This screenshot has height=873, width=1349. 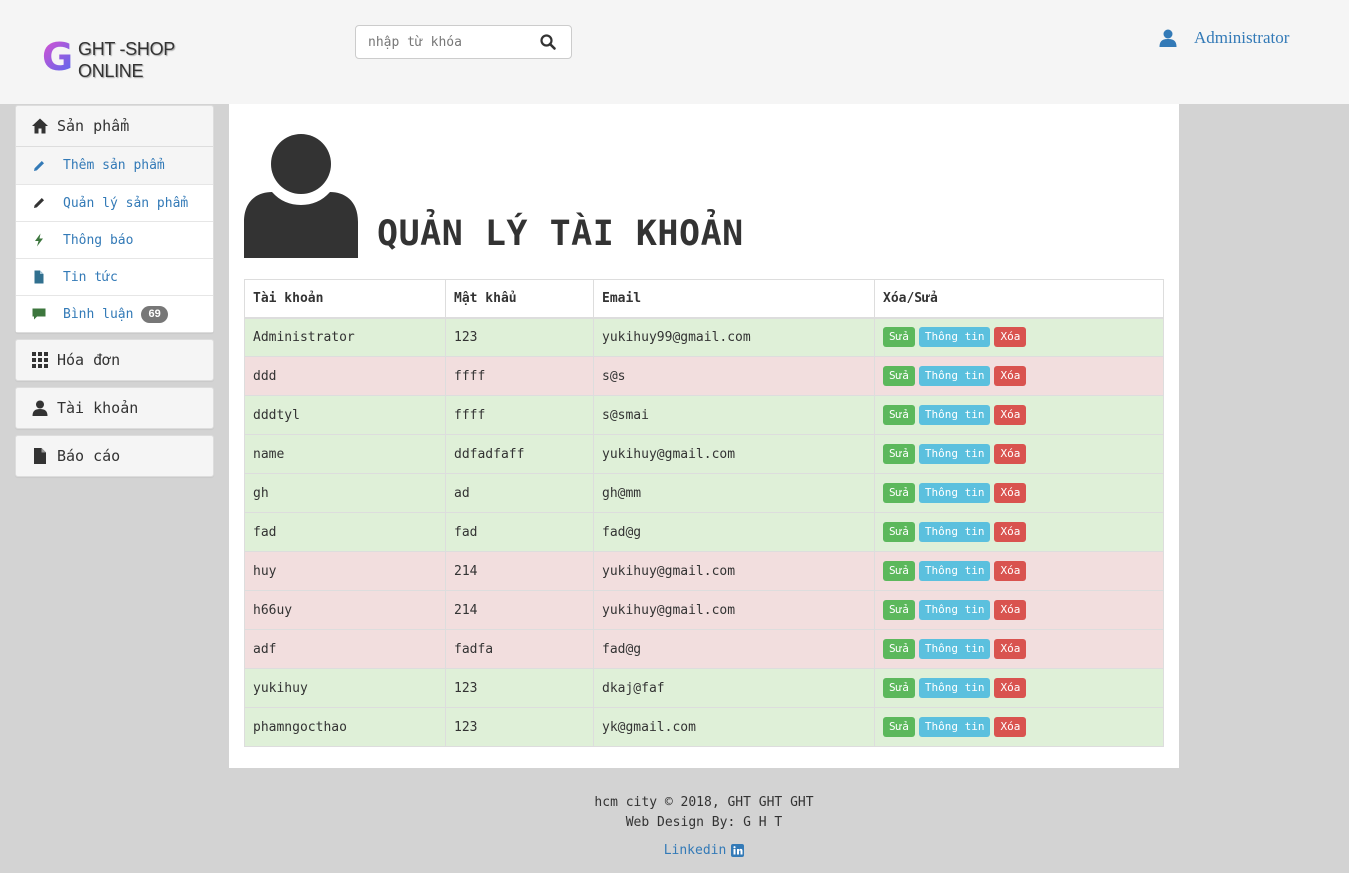 I want to click on linkedin-link: Linkedin, so click(x=704, y=850).